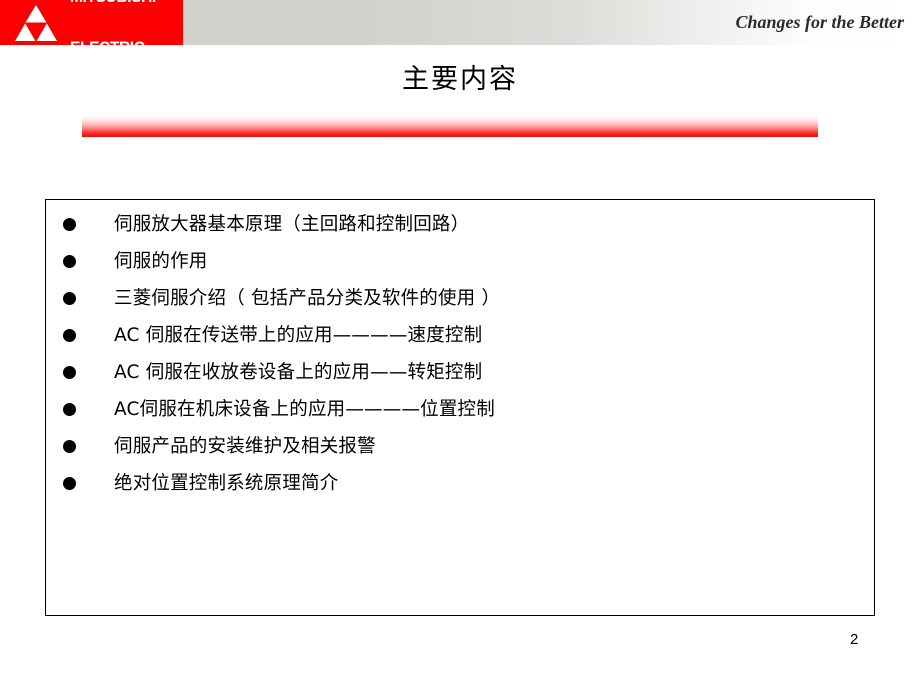 The height and width of the screenshot is (690, 920). I want to click on list-item-label: 绝对位置控制系统原理简介, so click(226, 483).